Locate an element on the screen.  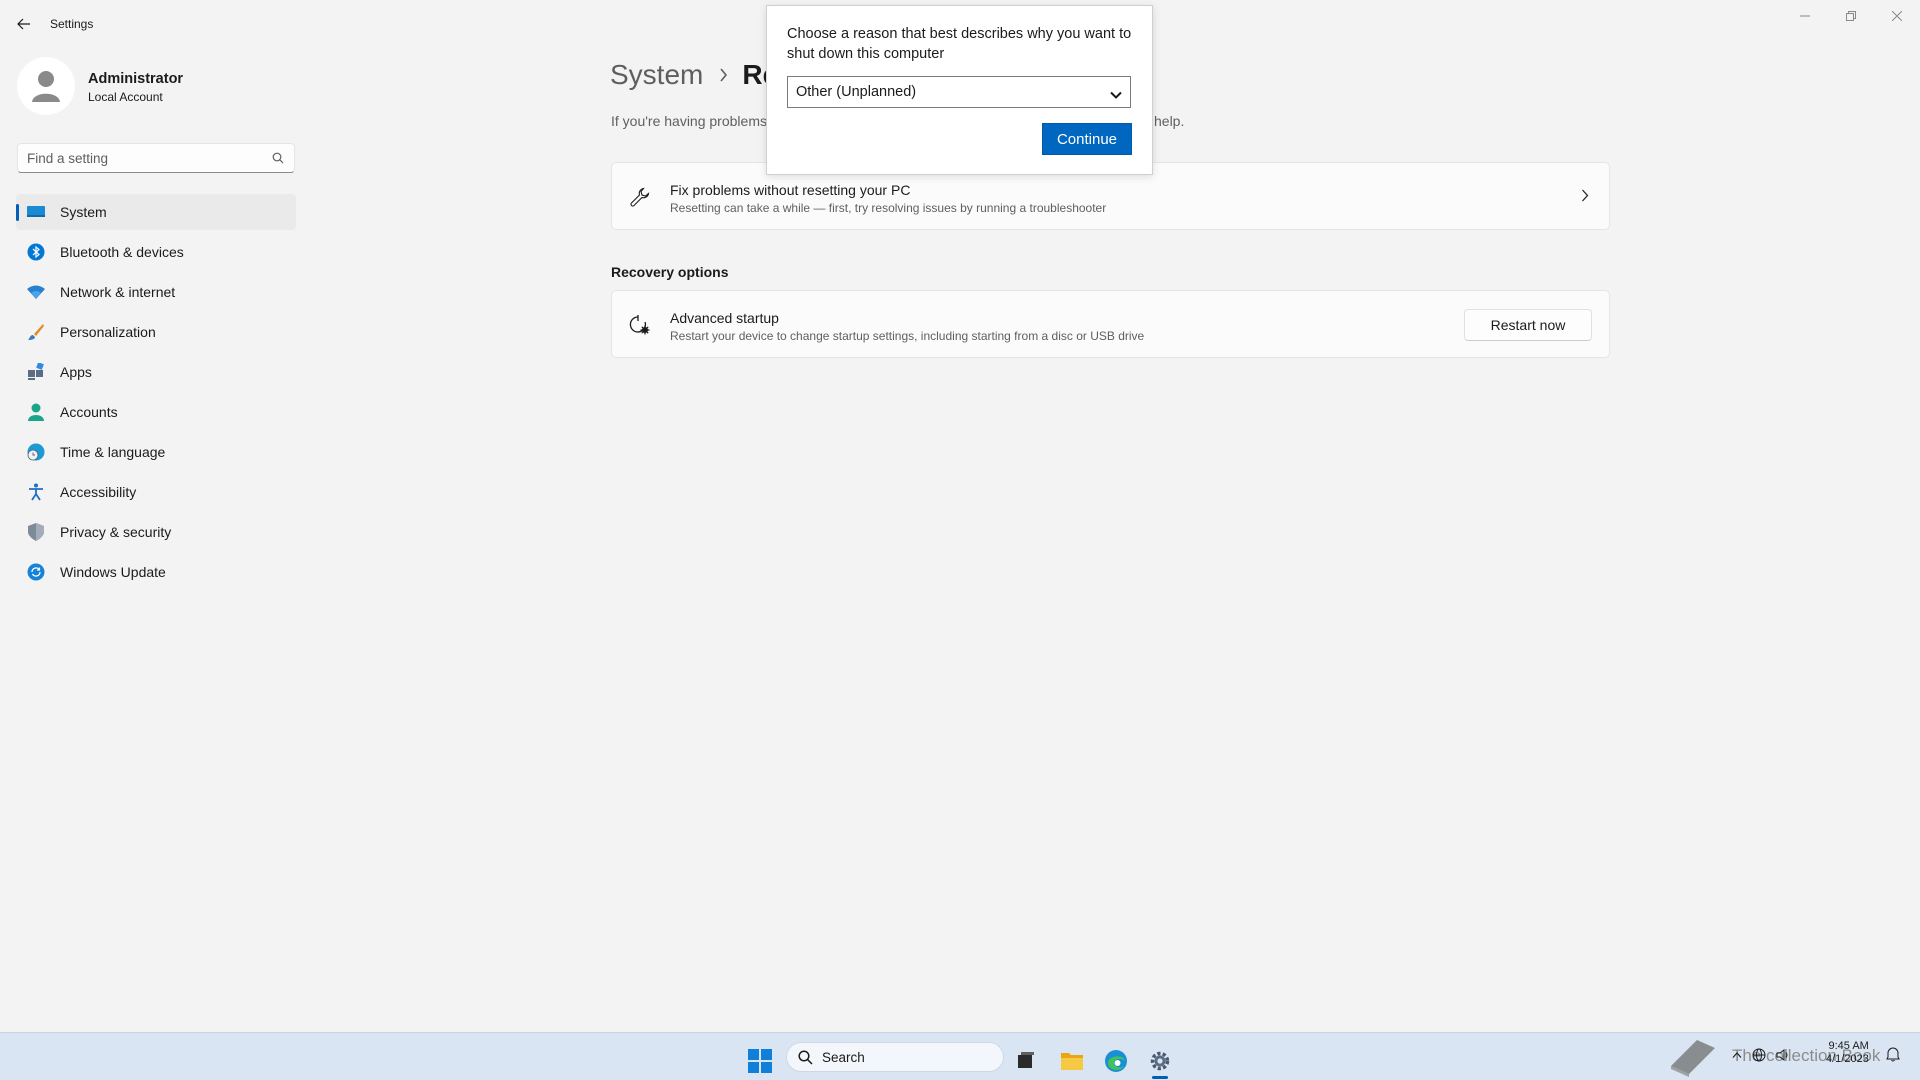
advanced-startup-icon is located at coordinates (640, 325).